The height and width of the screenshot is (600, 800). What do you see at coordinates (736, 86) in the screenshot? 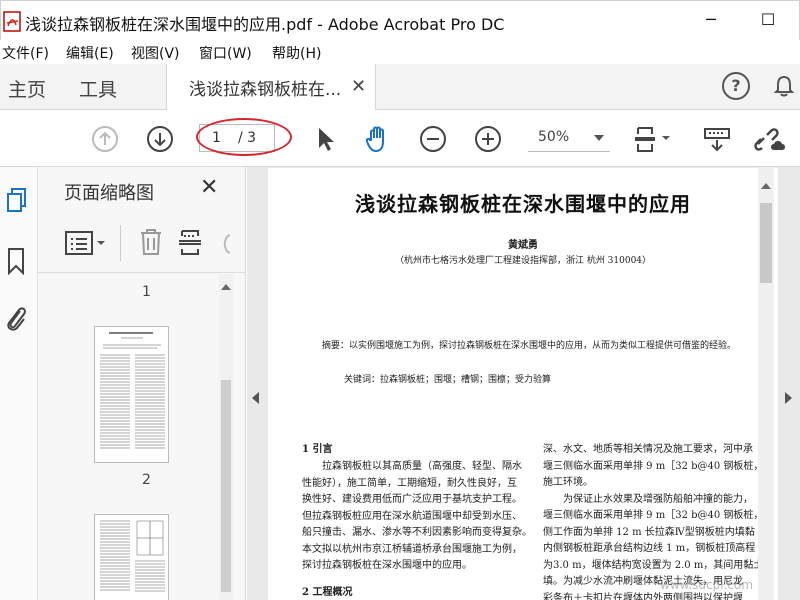
I see `help-icon: ?` at bounding box center [736, 86].